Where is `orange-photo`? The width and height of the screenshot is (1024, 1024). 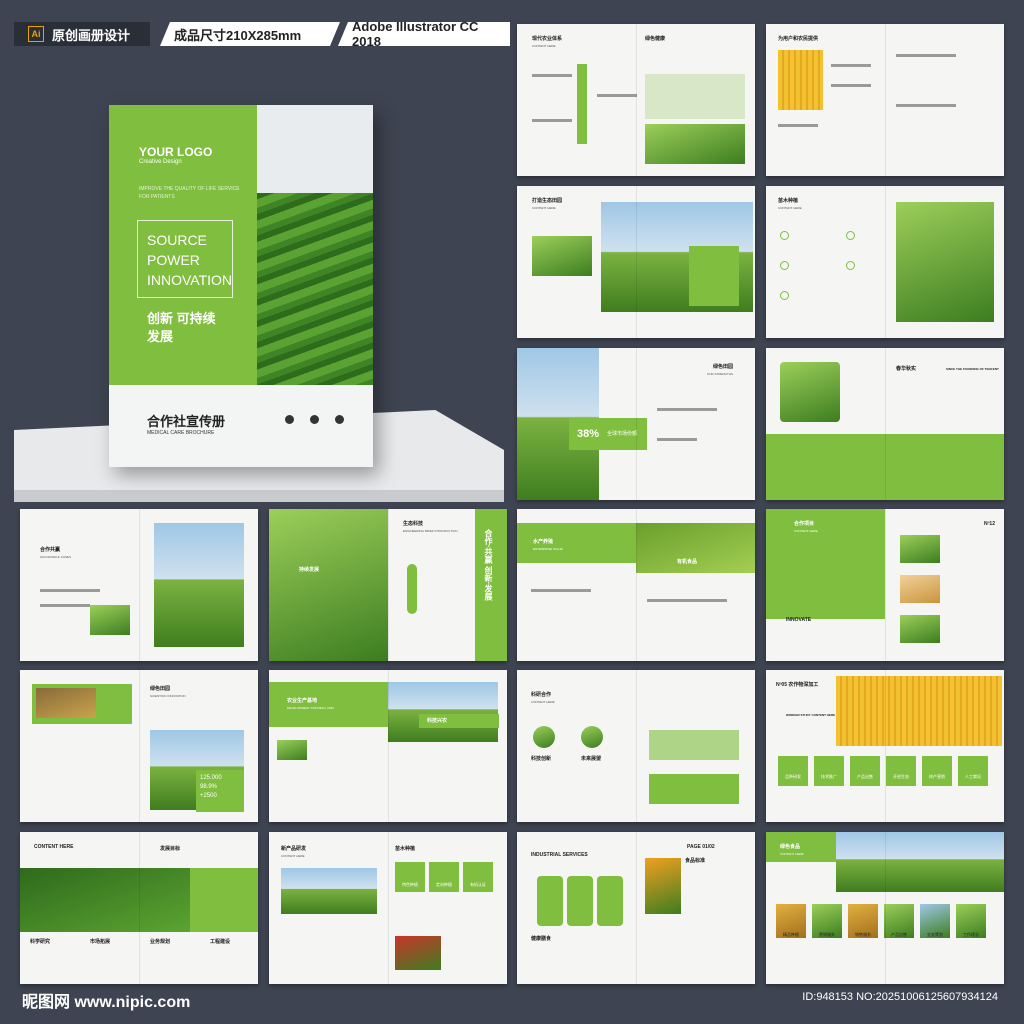 orange-photo is located at coordinates (663, 886).